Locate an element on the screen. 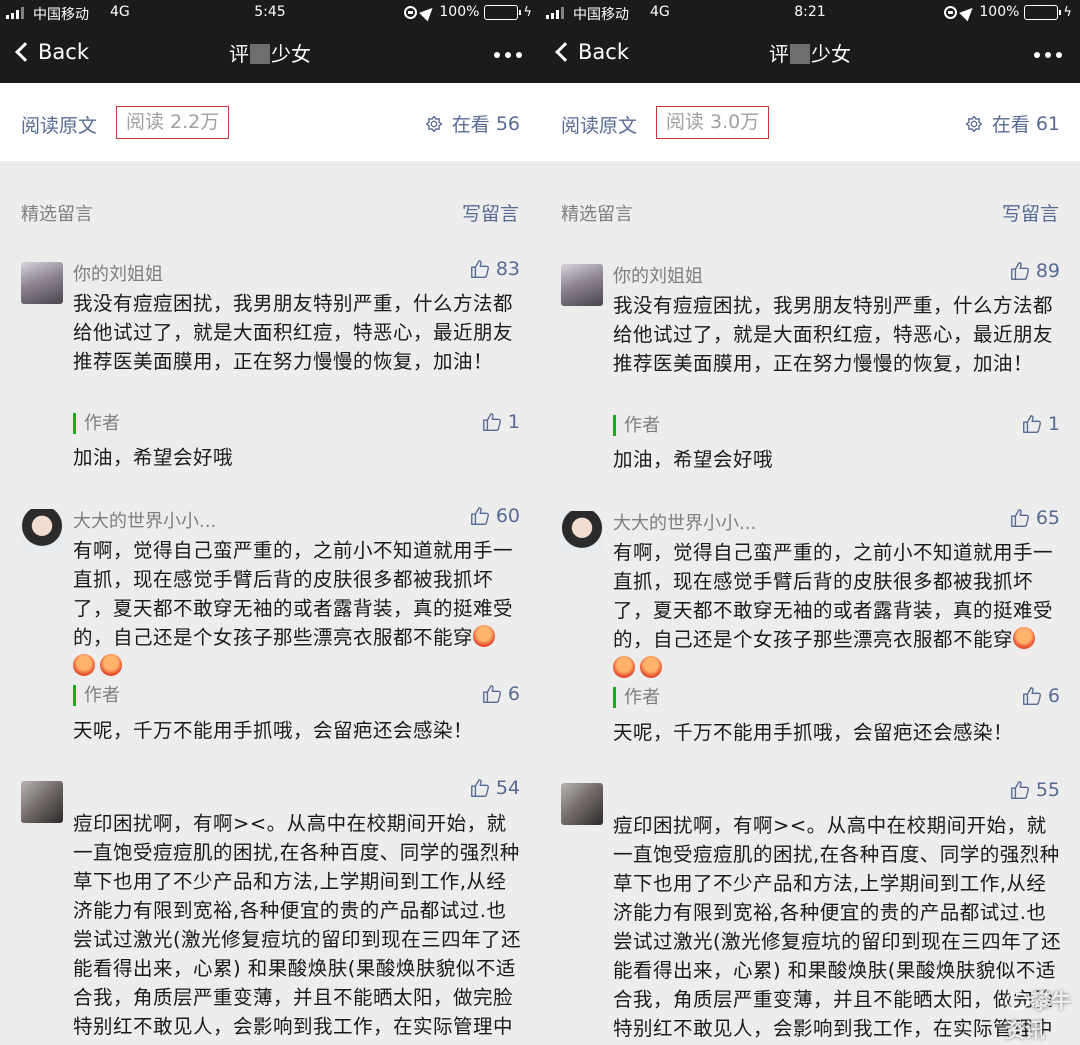  watermark: 攀牛资讯 is located at coordinates (1038, 1015).